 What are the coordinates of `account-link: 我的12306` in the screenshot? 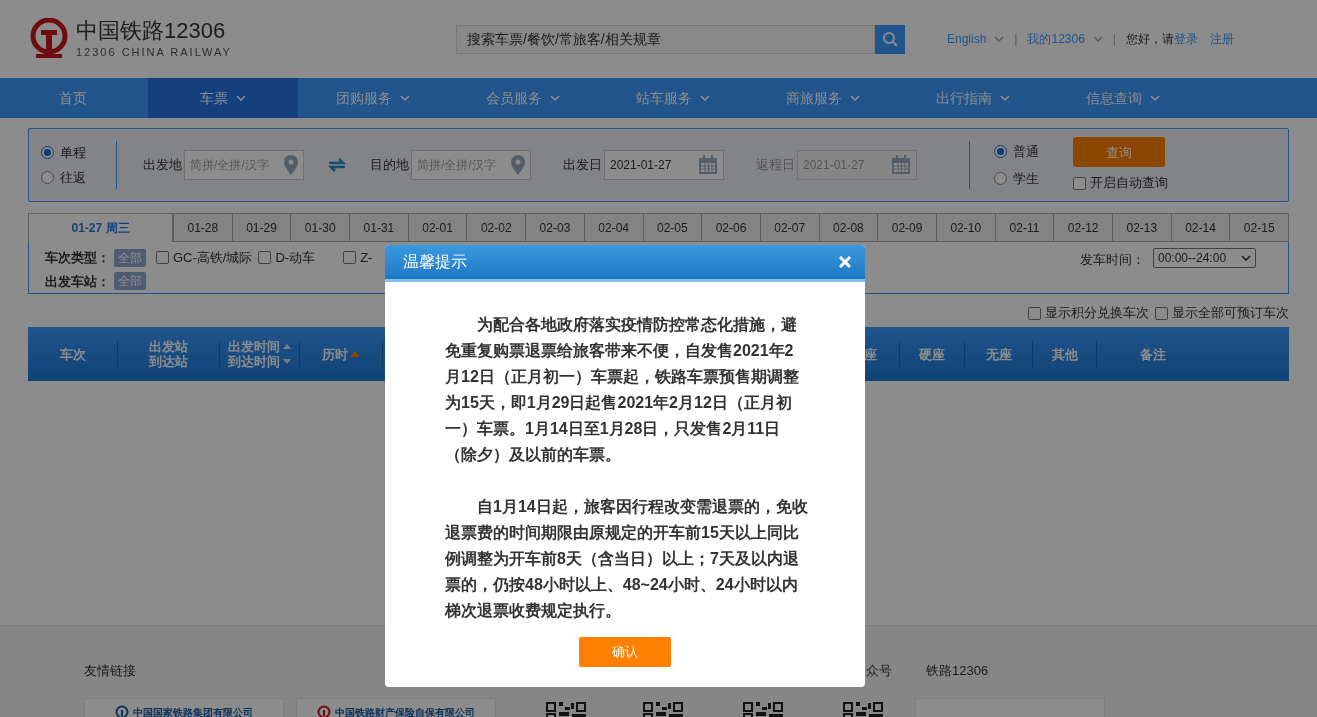 It's located at (1065, 39).